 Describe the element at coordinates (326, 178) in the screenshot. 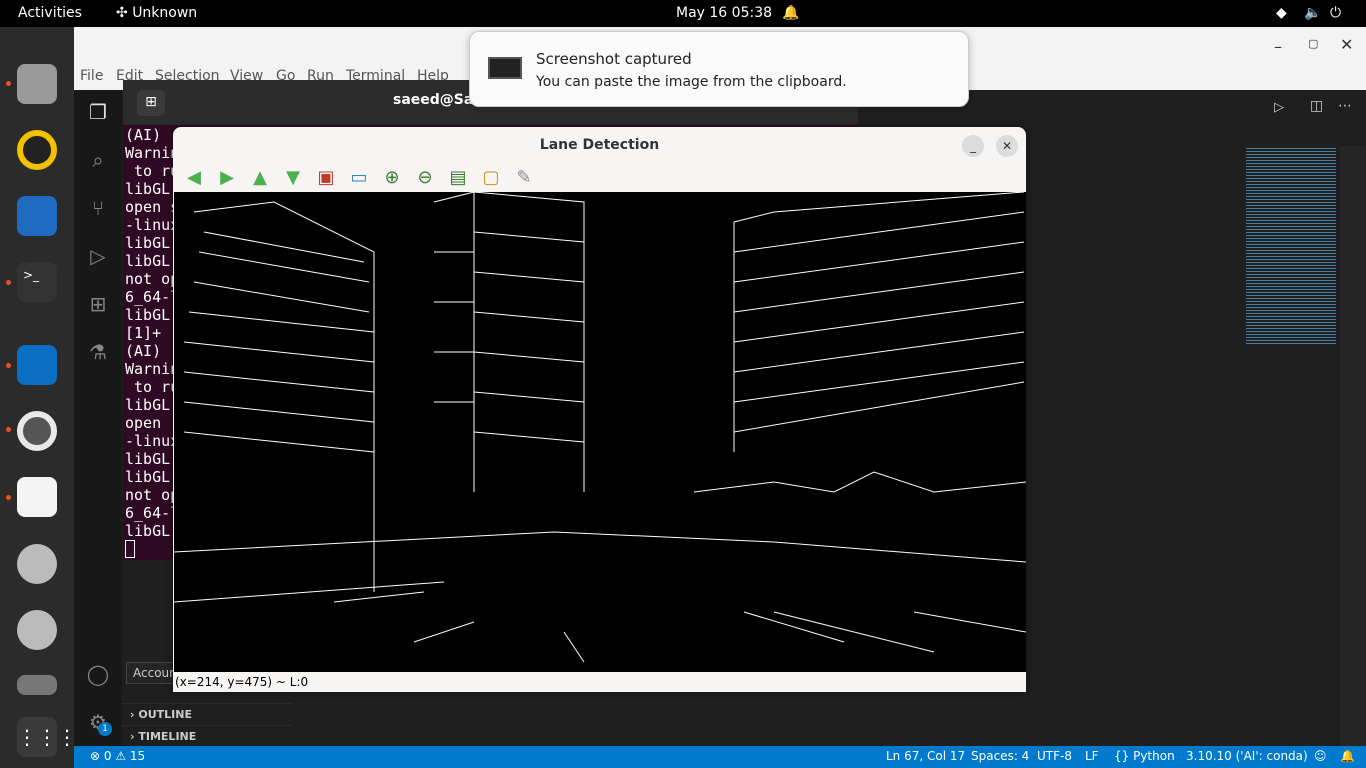

I see `zoom-image-icon: ▣` at that location.